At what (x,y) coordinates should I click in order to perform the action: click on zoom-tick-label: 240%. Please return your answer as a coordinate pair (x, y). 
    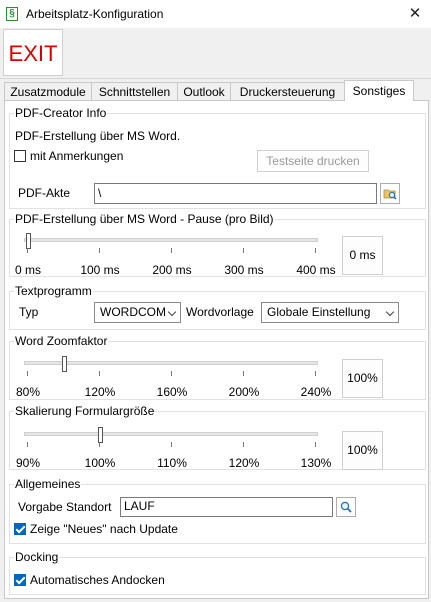
    Looking at the image, I should click on (316, 392).